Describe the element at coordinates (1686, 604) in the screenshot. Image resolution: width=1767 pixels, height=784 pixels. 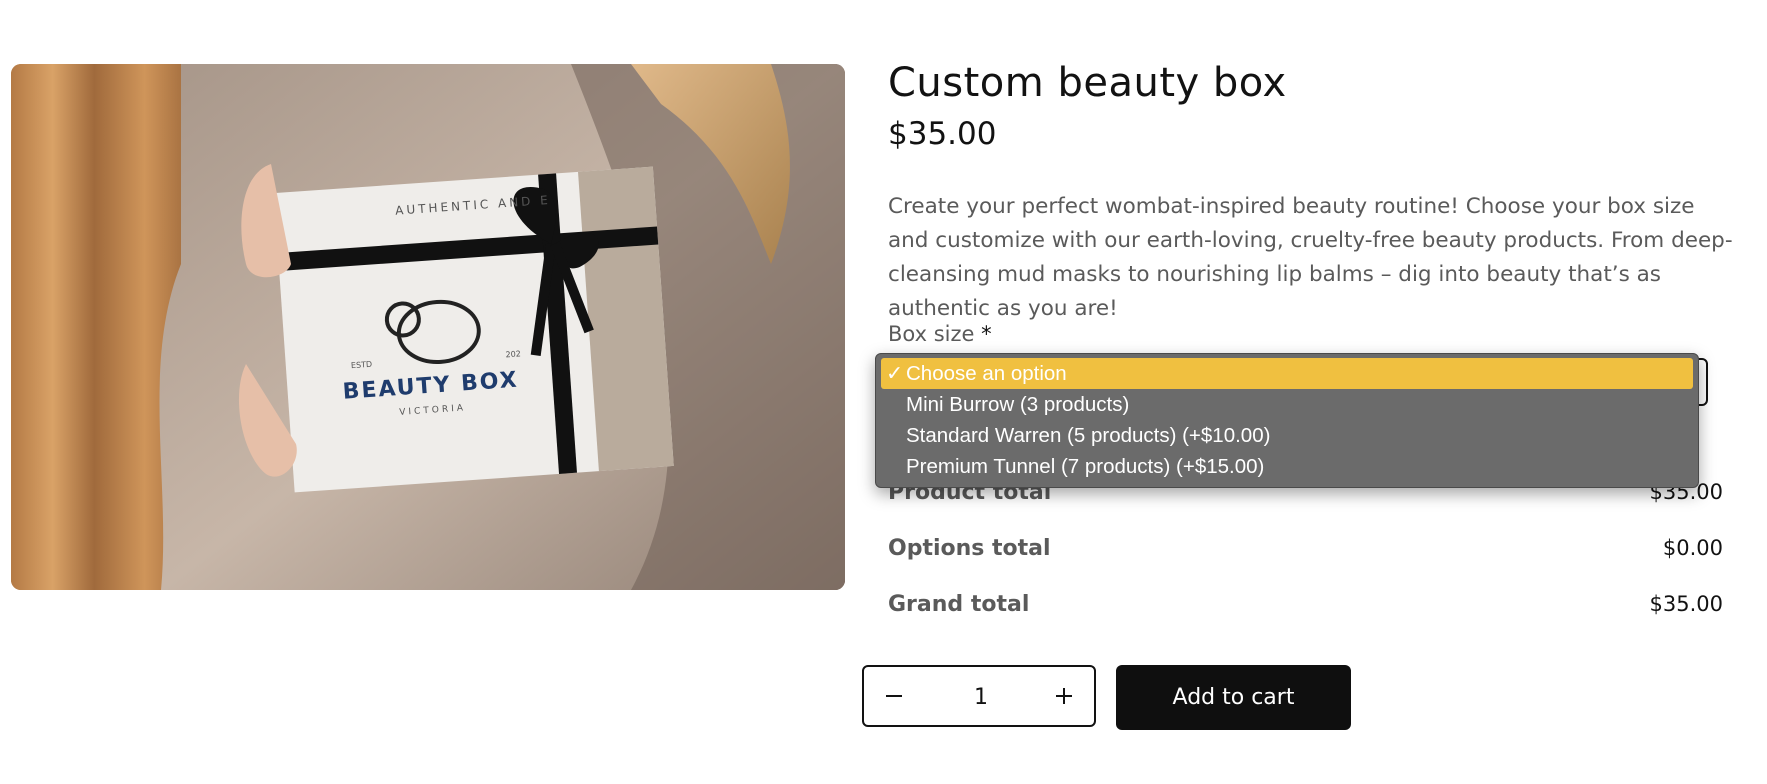
I see `grand-total-value: $35.00` at that location.